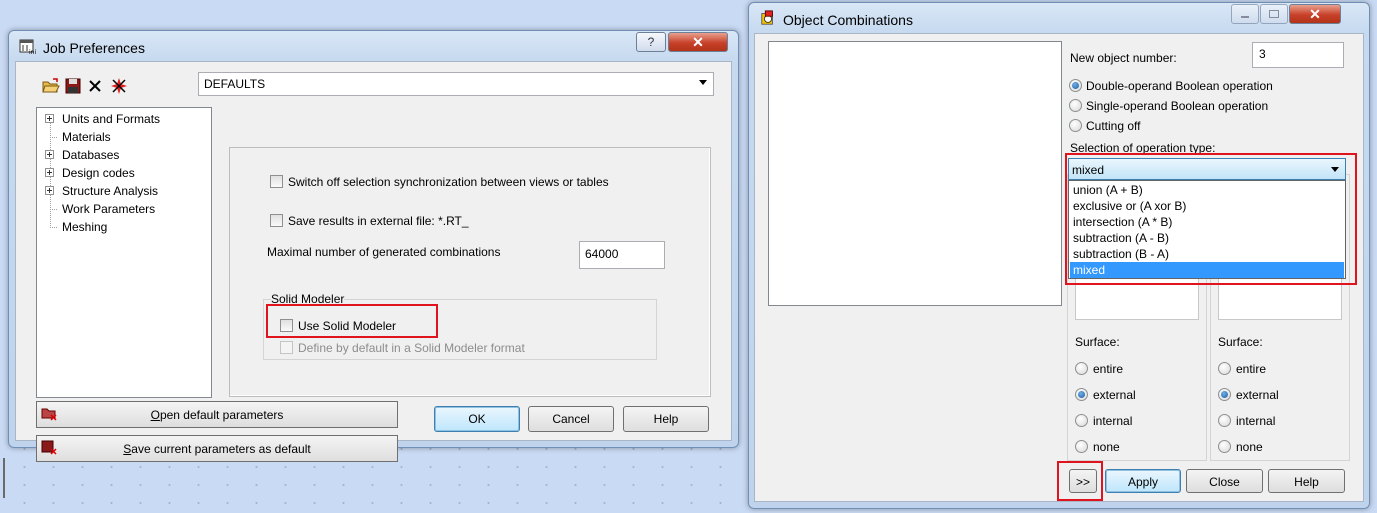  I want to click on save-disk-icon, so click(73, 86).